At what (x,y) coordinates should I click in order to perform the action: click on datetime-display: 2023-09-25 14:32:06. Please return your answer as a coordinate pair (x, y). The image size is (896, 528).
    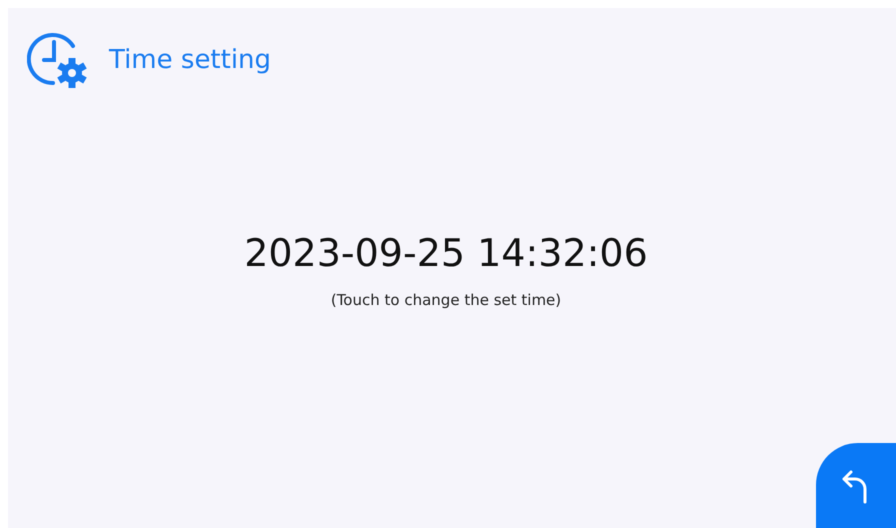
    Looking at the image, I should click on (446, 252).